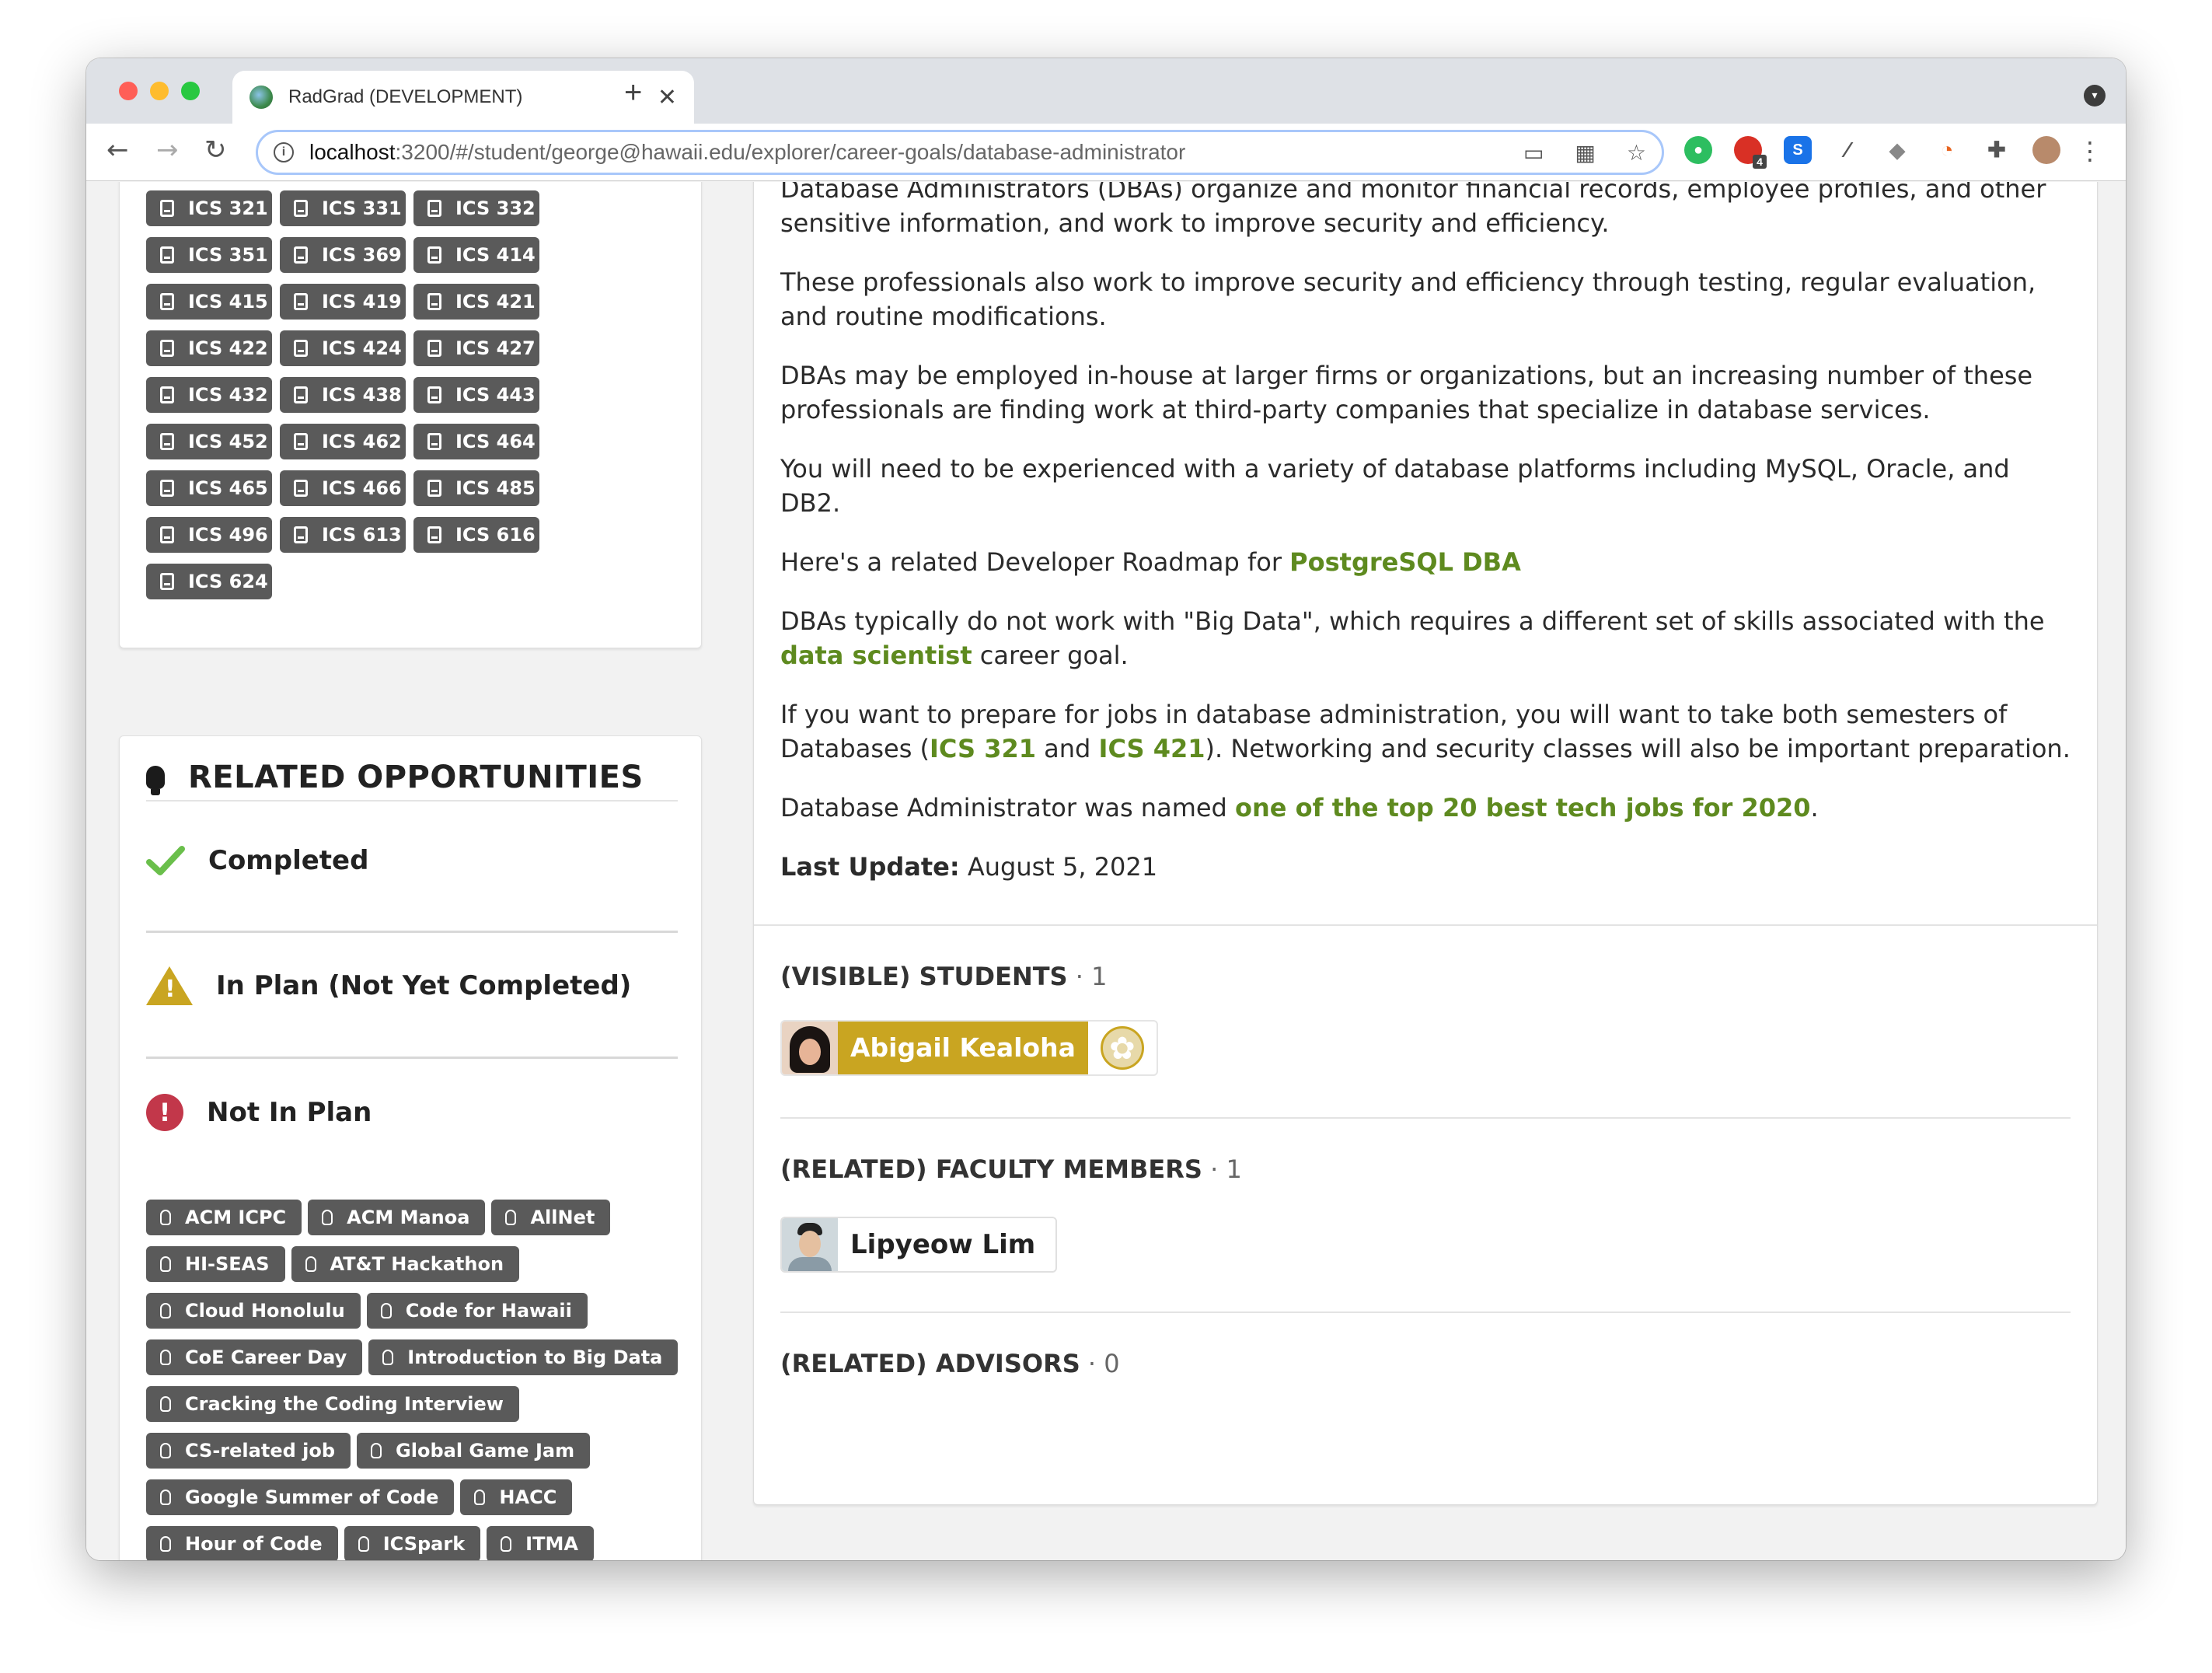  Describe the element at coordinates (476, 208) in the screenshot. I see `course-label: ICS 332` at that location.